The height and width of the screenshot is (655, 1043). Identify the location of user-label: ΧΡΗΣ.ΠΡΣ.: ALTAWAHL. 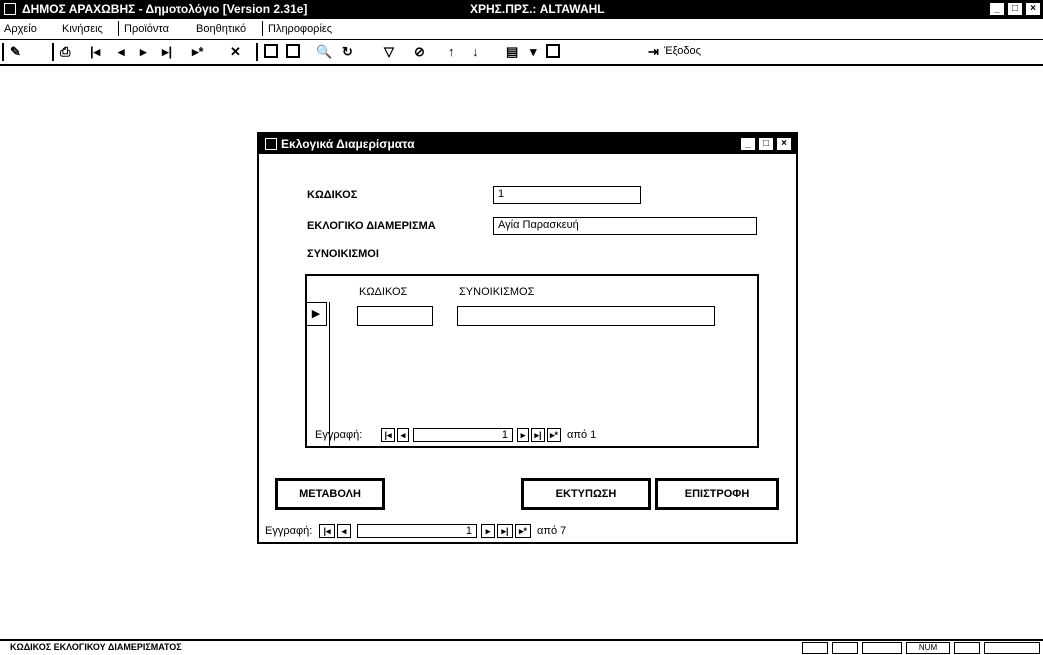
(537, 9).